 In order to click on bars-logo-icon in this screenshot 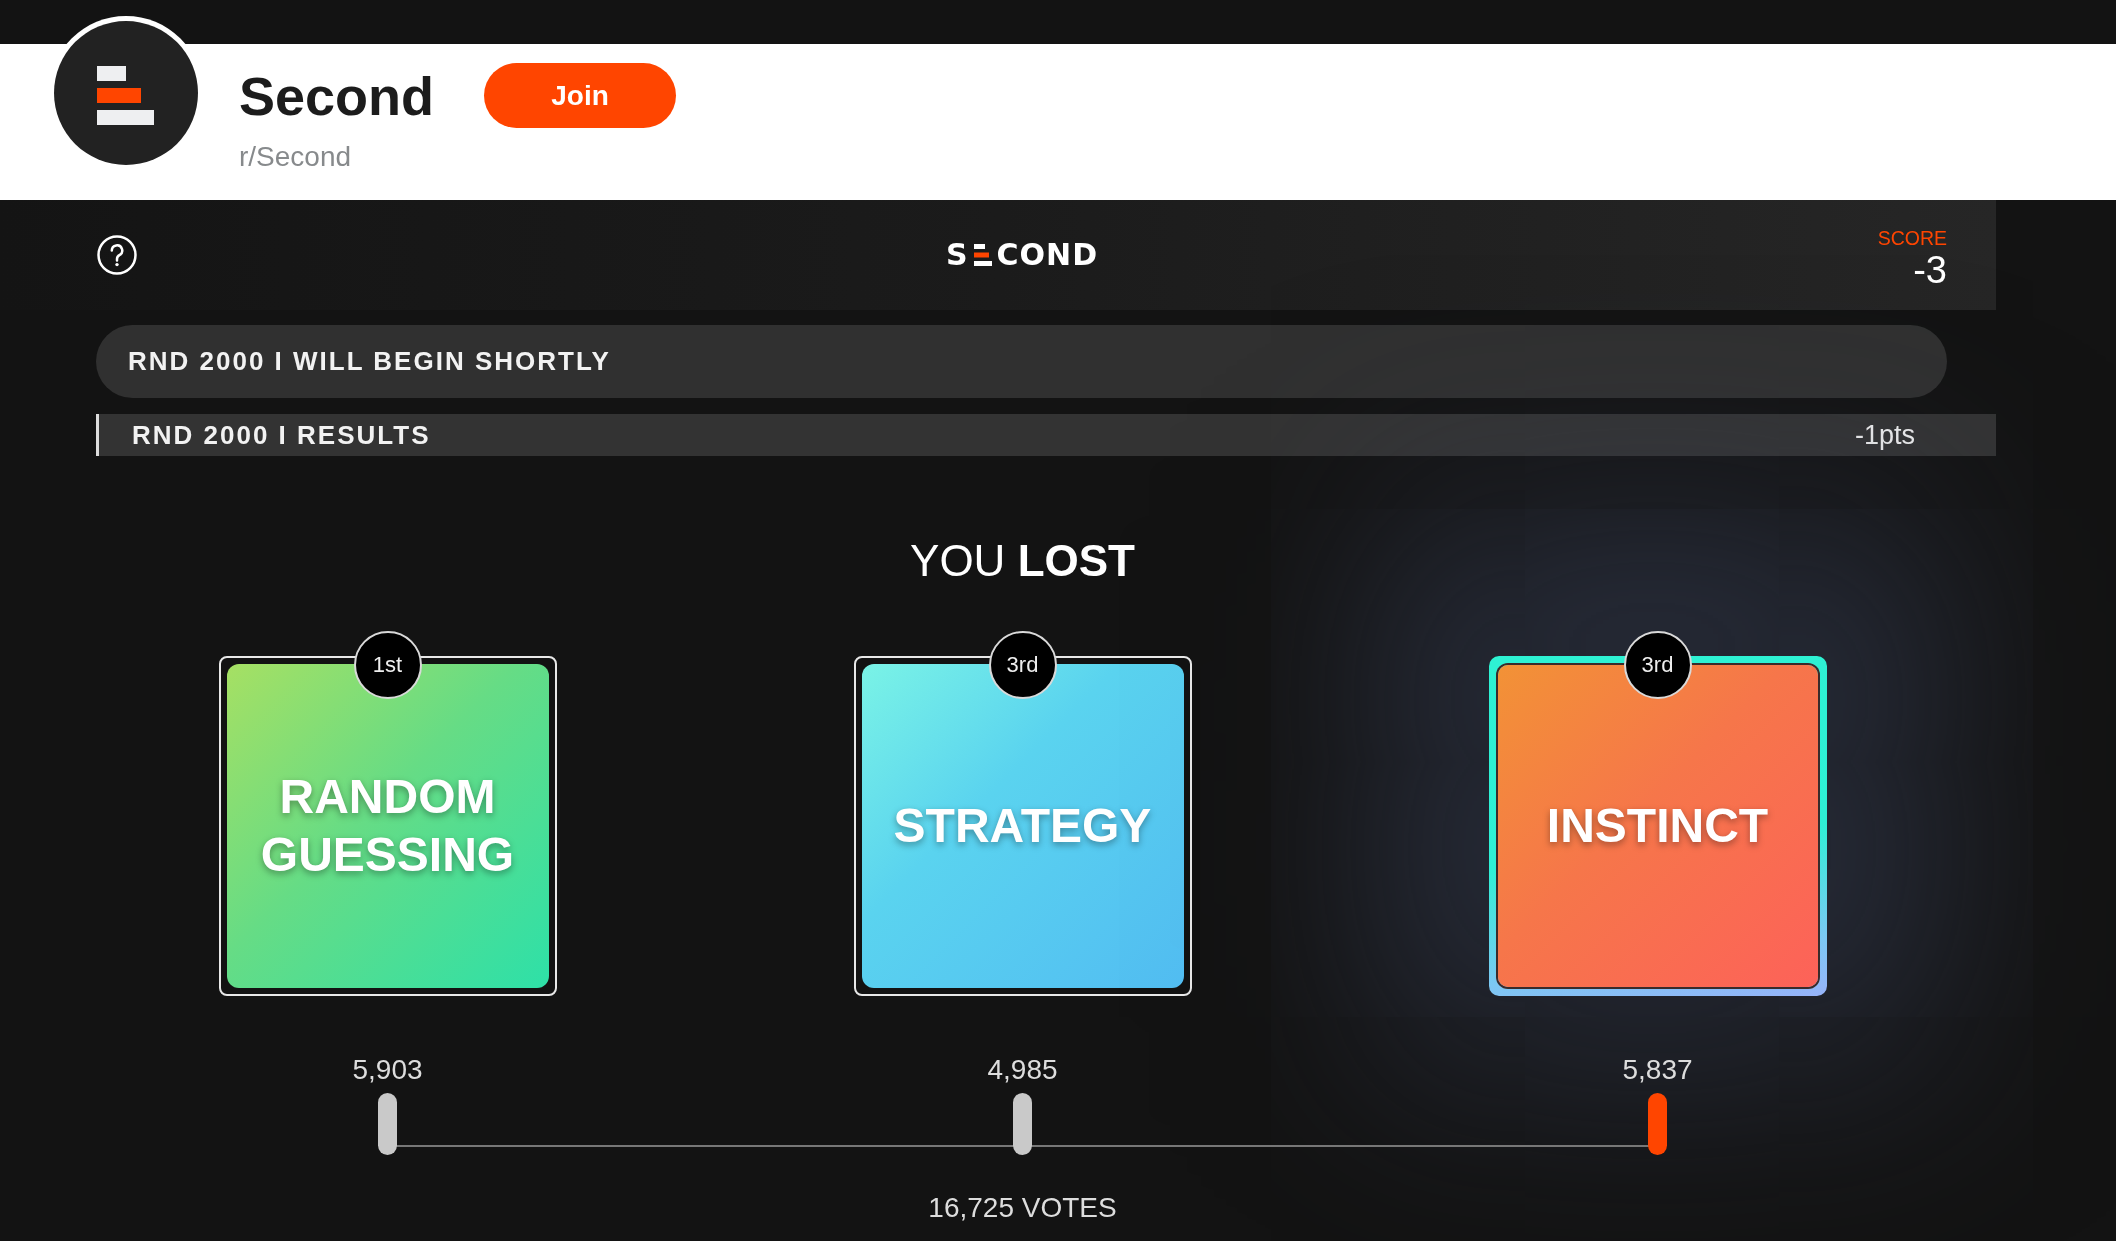, I will do `click(982, 255)`.